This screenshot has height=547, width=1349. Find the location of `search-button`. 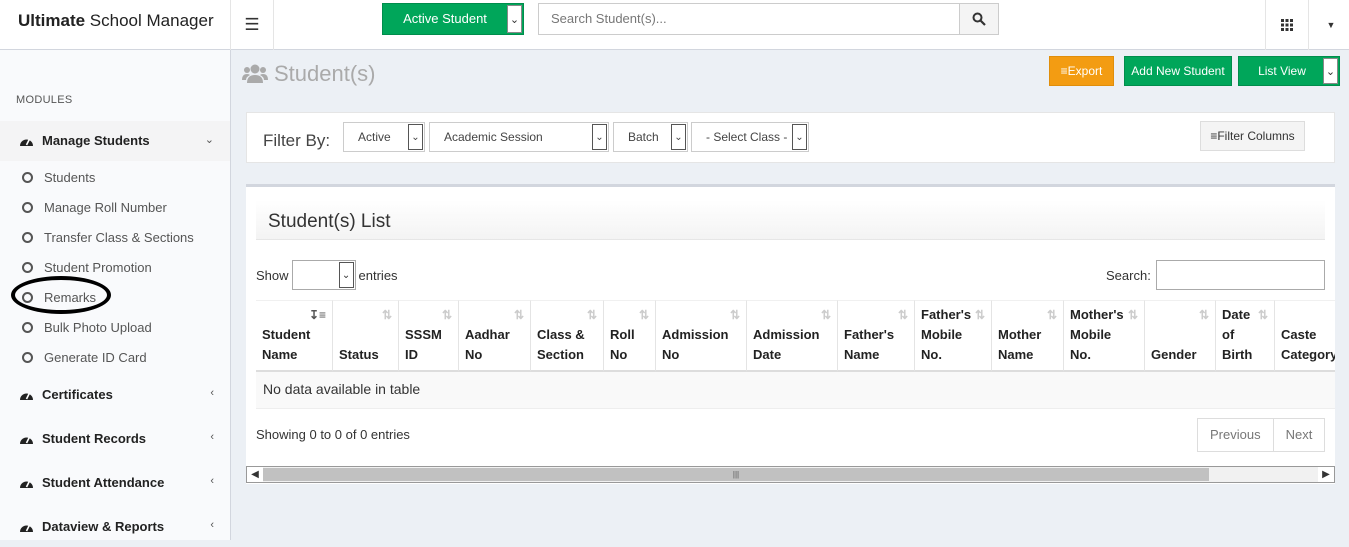

search-button is located at coordinates (979, 19).